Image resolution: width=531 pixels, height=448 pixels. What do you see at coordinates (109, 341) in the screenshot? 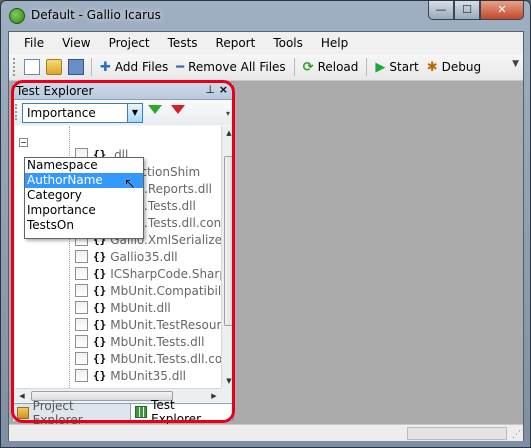
I see `tree-item: {} MbUnit.Tests.dll` at bounding box center [109, 341].